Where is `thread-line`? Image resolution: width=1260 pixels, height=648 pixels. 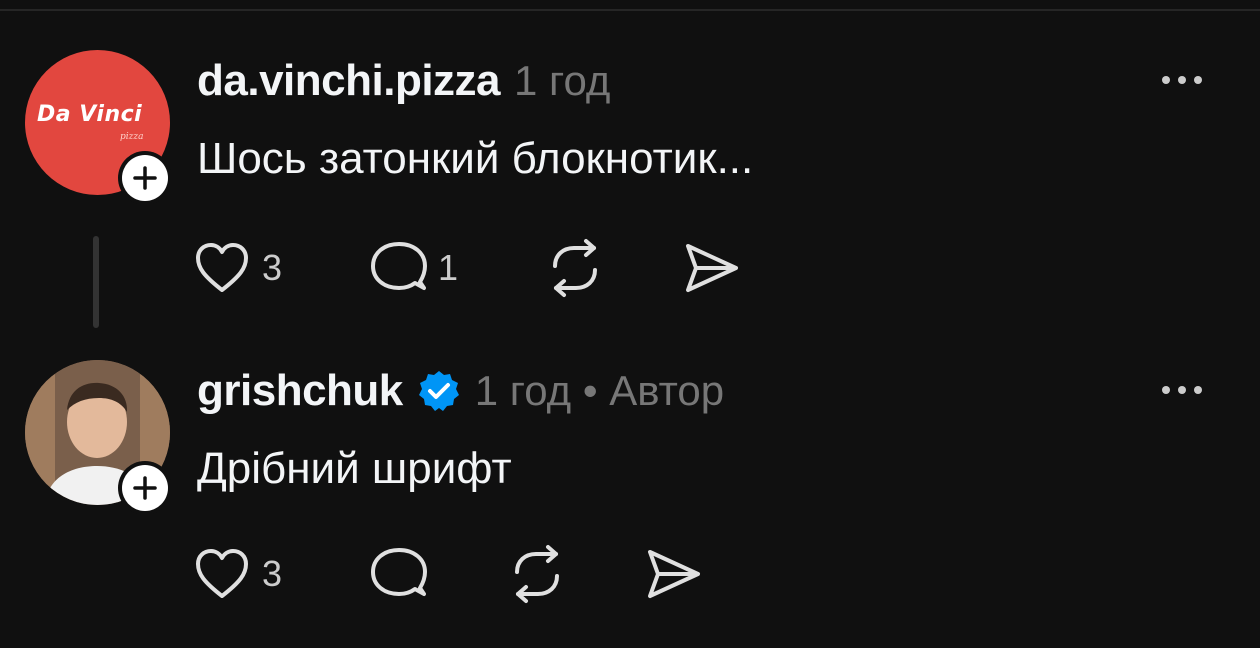
thread-line is located at coordinates (96, 282).